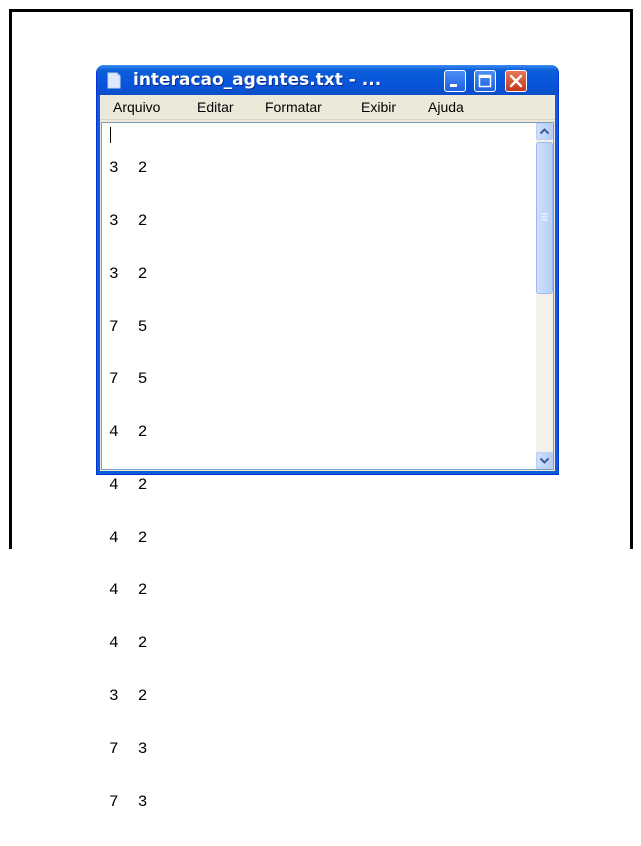  Describe the element at coordinates (453, 85) in the screenshot. I see `minimize-icon` at that location.